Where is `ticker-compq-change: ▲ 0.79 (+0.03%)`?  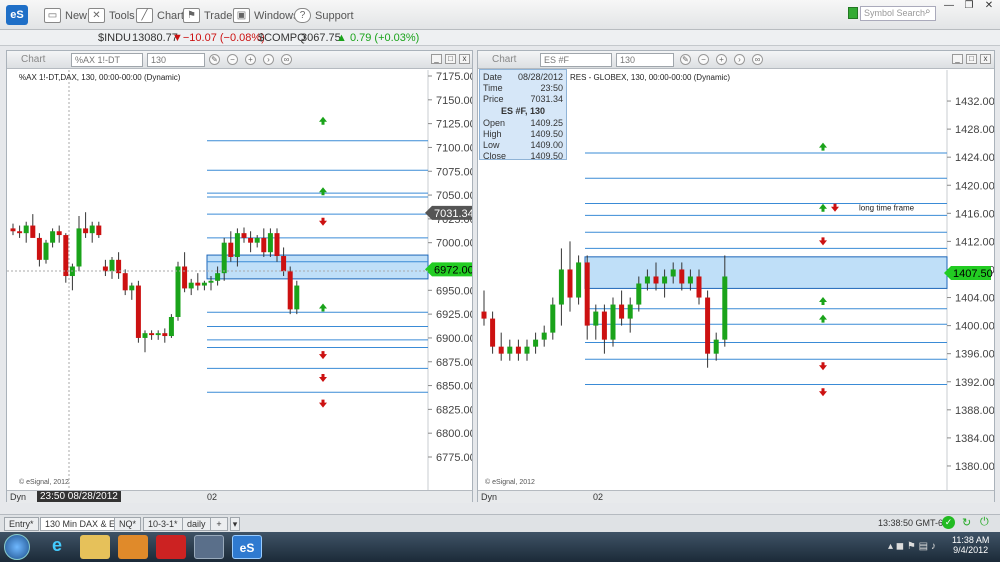
ticker-compq-change: ▲ 0.79 (+0.03%) is located at coordinates (378, 38).